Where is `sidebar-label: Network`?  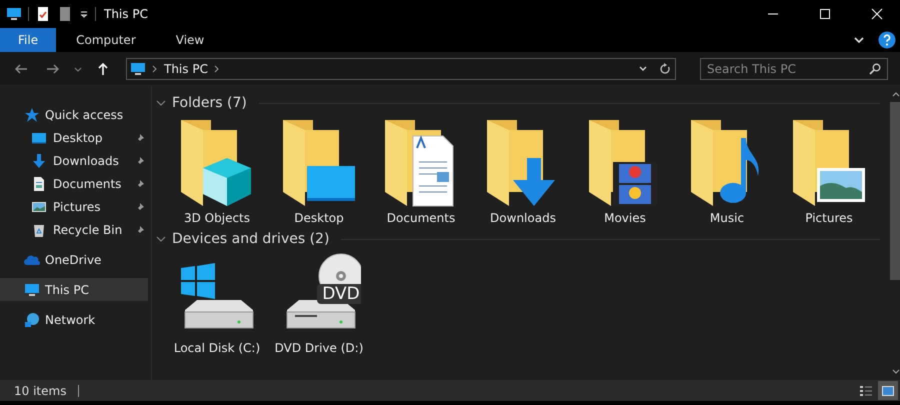 sidebar-label: Network is located at coordinates (70, 319).